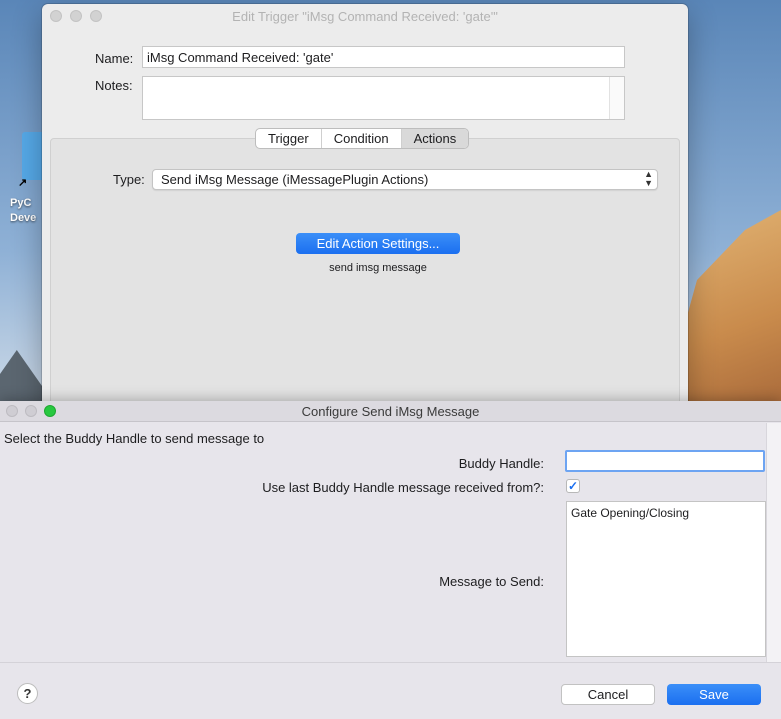 Image resolution: width=781 pixels, height=719 pixels. Describe the element at coordinates (114, 85) in the screenshot. I see `notes-label: Notes:` at that location.